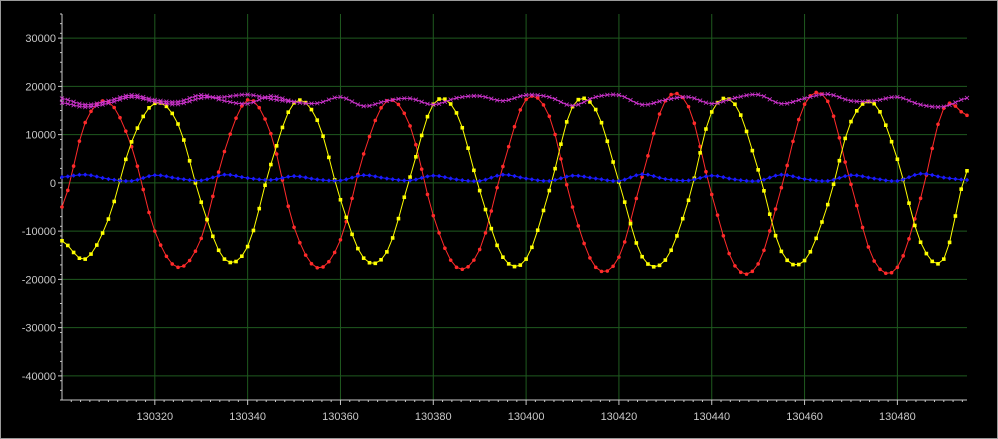 Image resolution: width=998 pixels, height=439 pixels. What do you see at coordinates (39, 232) in the screenshot?
I see `y-tick-label: -10000` at bounding box center [39, 232].